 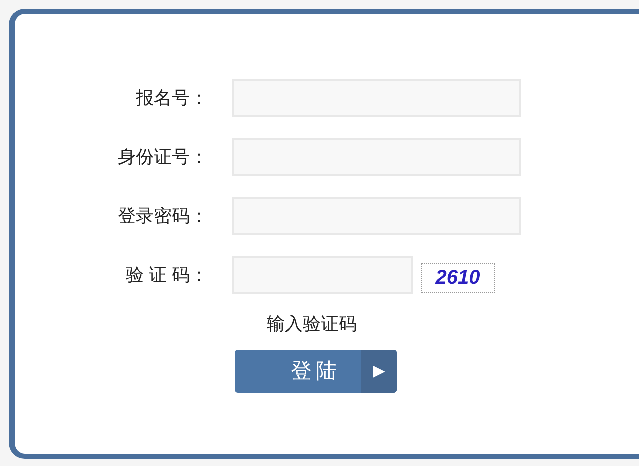 What do you see at coordinates (171, 98) in the screenshot?
I see `field-label: 报名号：` at bounding box center [171, 98].